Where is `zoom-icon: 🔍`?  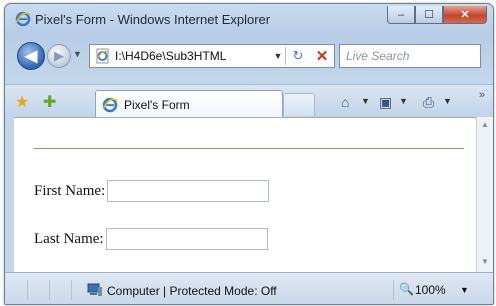 zoom-icon: 🔍 is located at coordinates (406, 289).